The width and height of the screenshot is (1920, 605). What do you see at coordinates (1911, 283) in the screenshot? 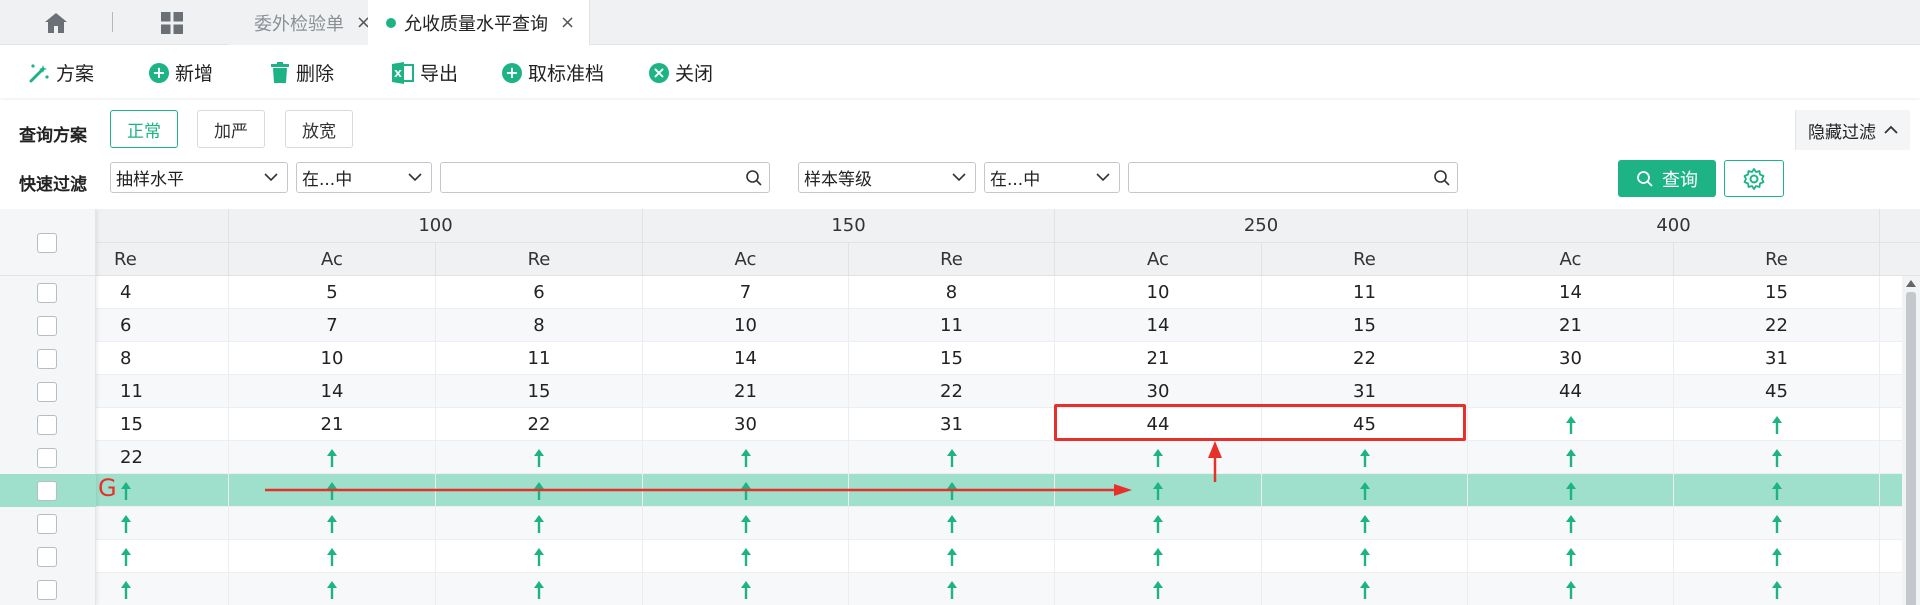
I see `scroll-up-icon` at bounding box center [1911, 283].